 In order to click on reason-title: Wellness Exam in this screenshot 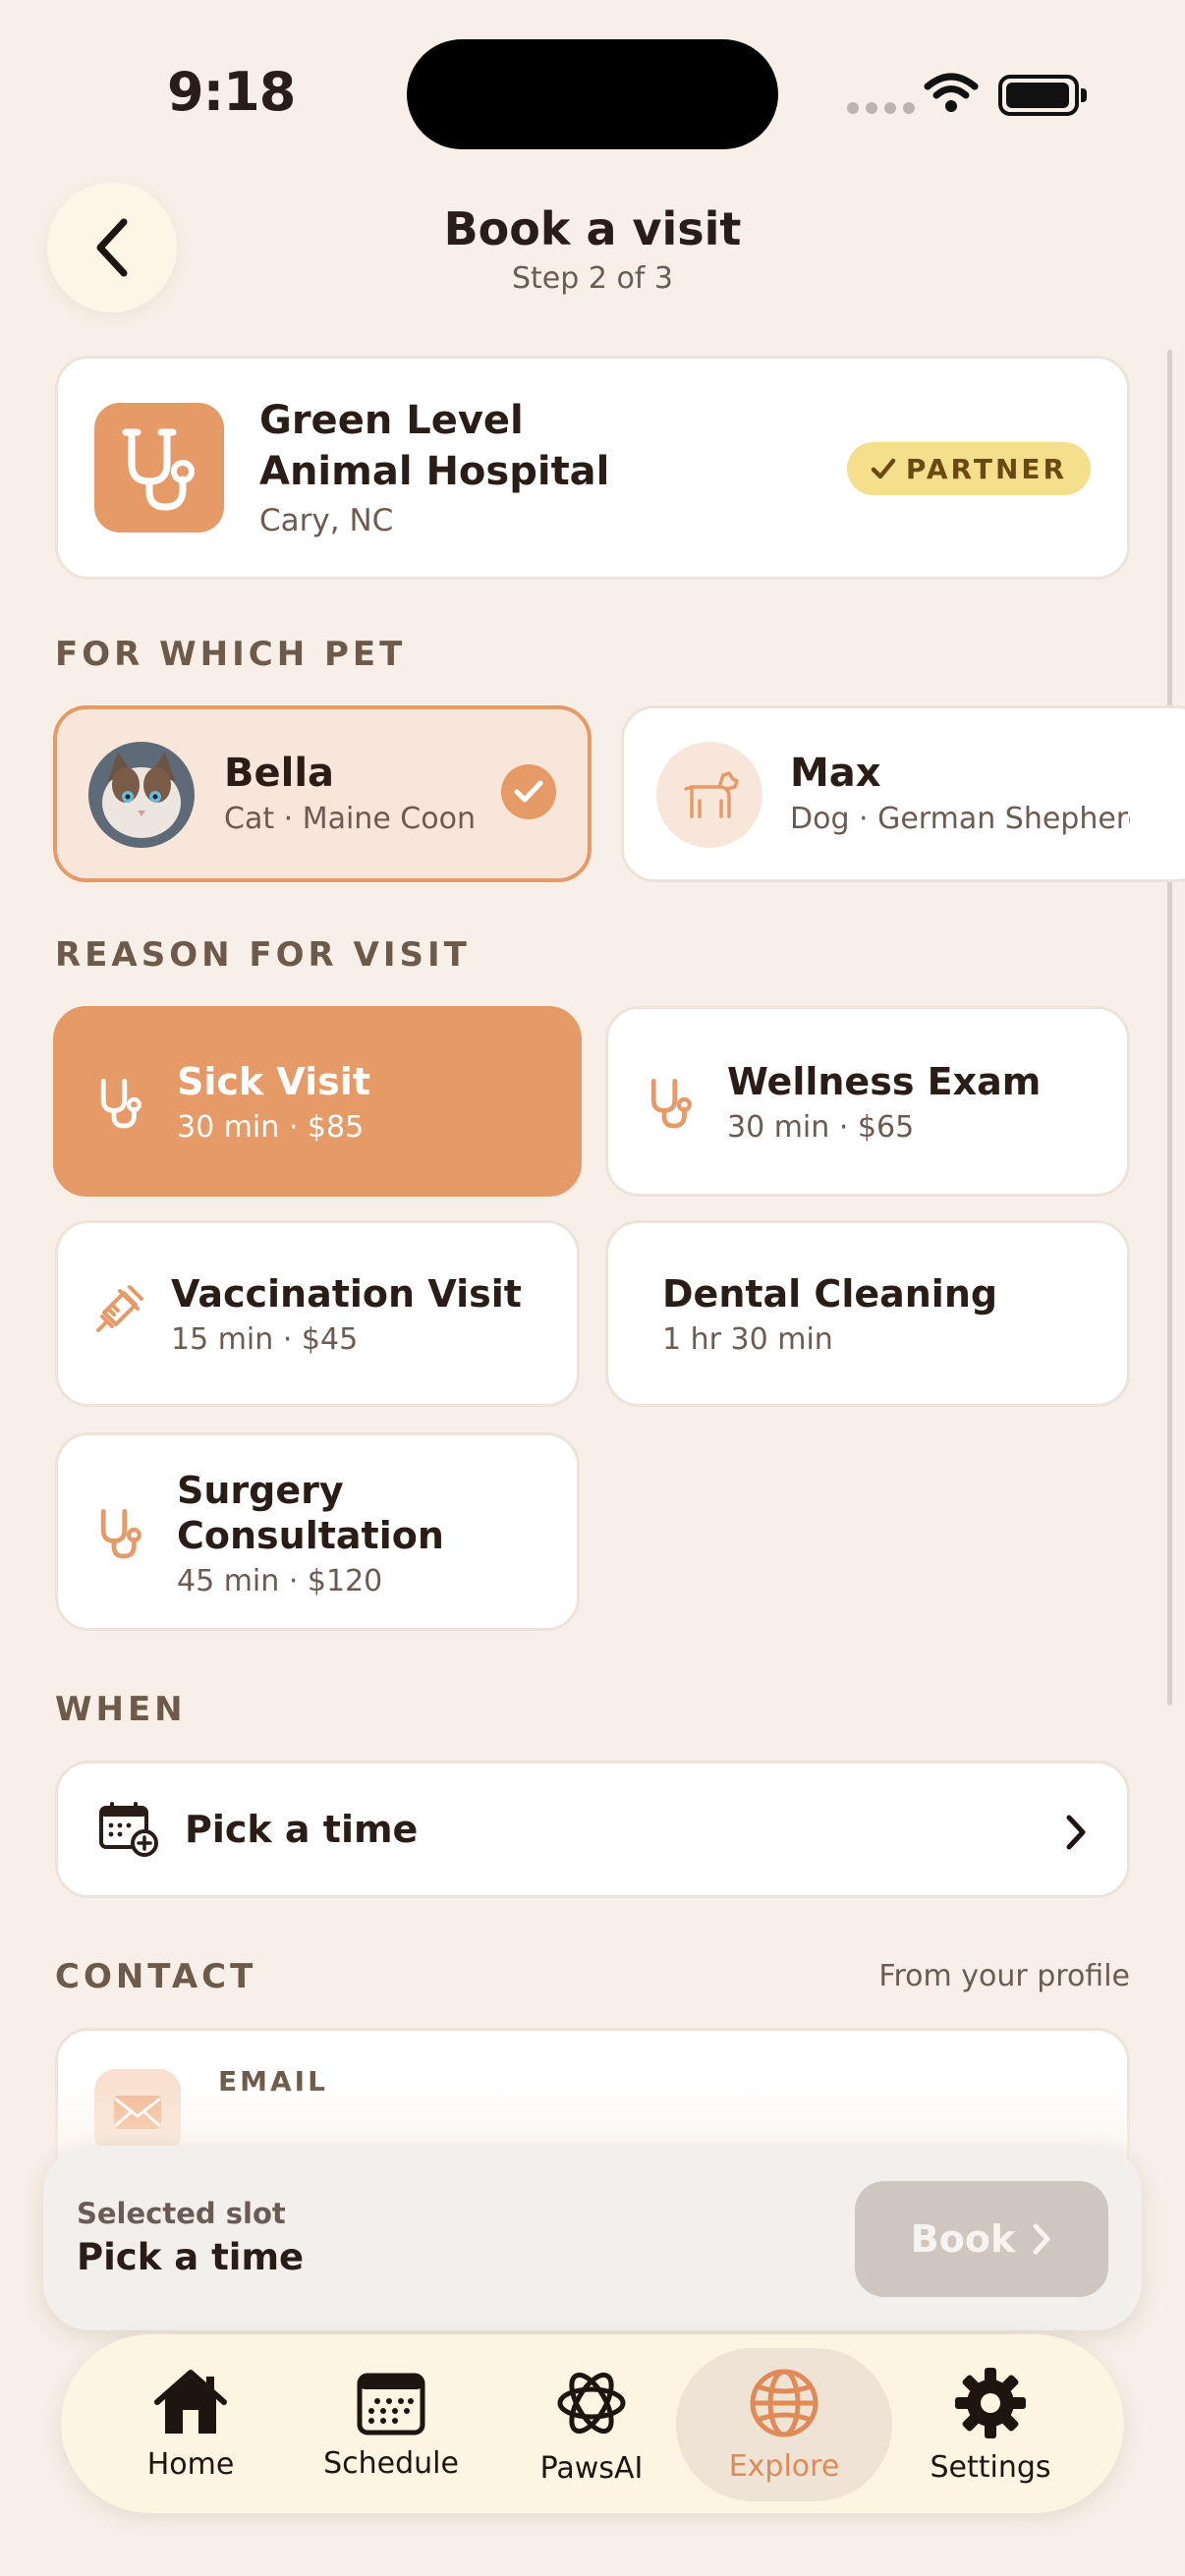, I will do `click(885, 1081)`.